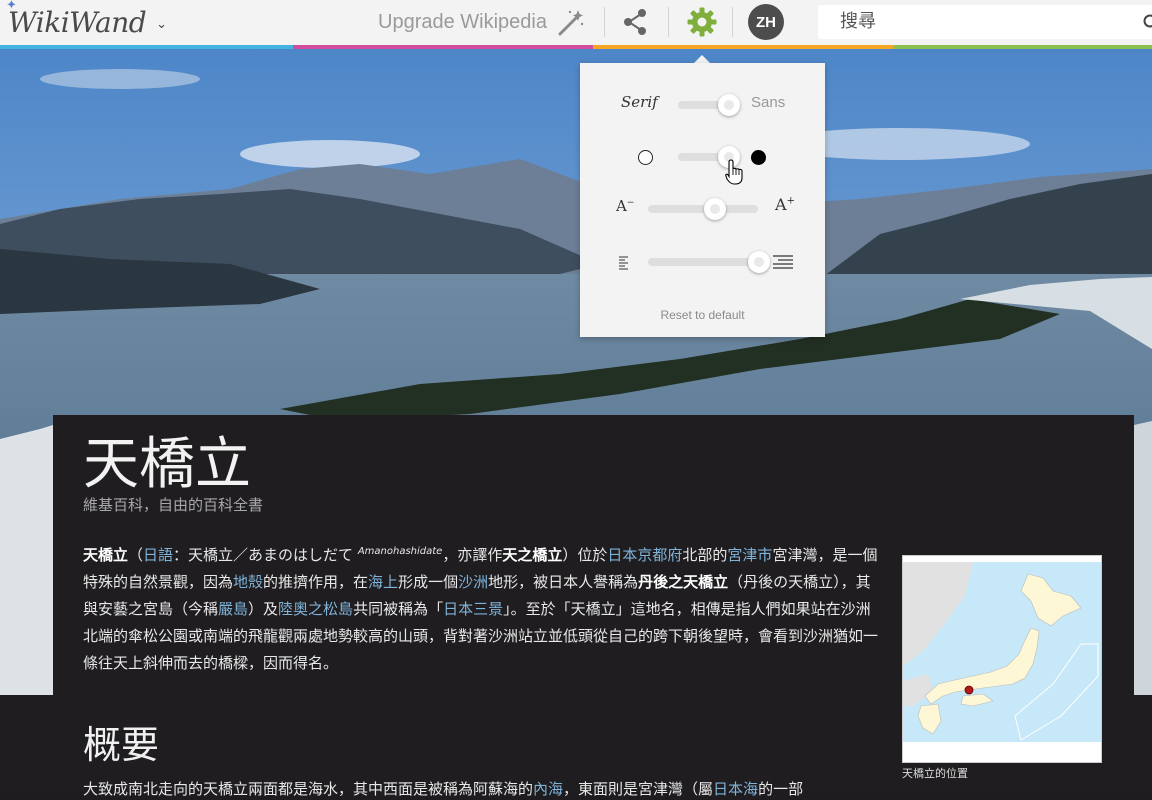 This screenshot has width=1152, height=800. What do you see at coordinates (77, 22) in the screenshot?
I see `logo-text: WikiWand` at bounding box center [77, 22].